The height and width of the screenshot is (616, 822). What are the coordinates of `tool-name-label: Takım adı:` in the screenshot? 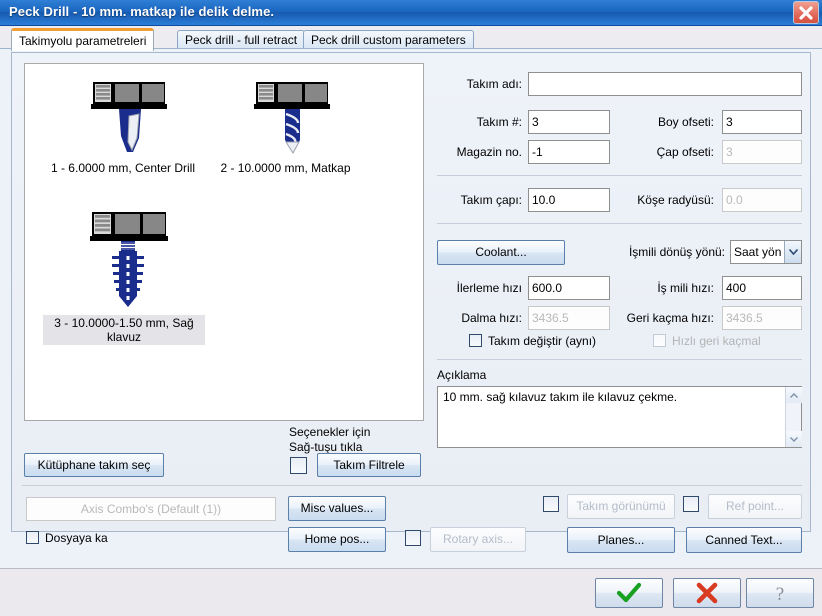 It's located at (494, 84).